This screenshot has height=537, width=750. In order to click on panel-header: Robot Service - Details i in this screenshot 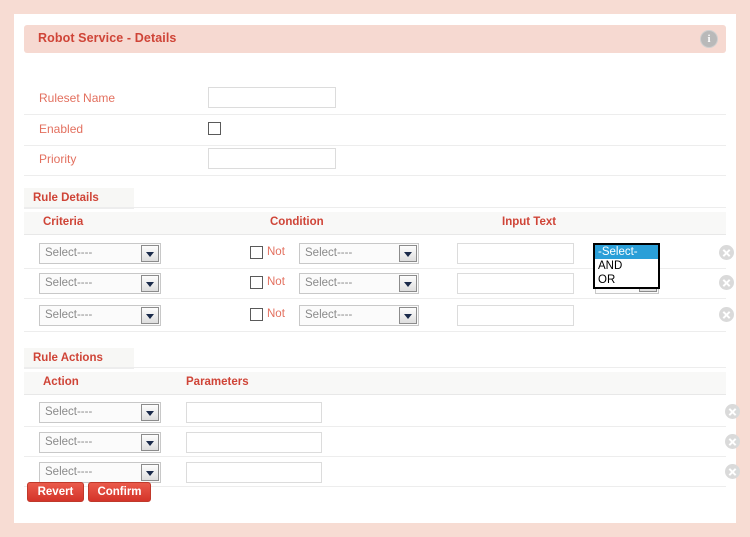, I will do `click(375, 39)`.